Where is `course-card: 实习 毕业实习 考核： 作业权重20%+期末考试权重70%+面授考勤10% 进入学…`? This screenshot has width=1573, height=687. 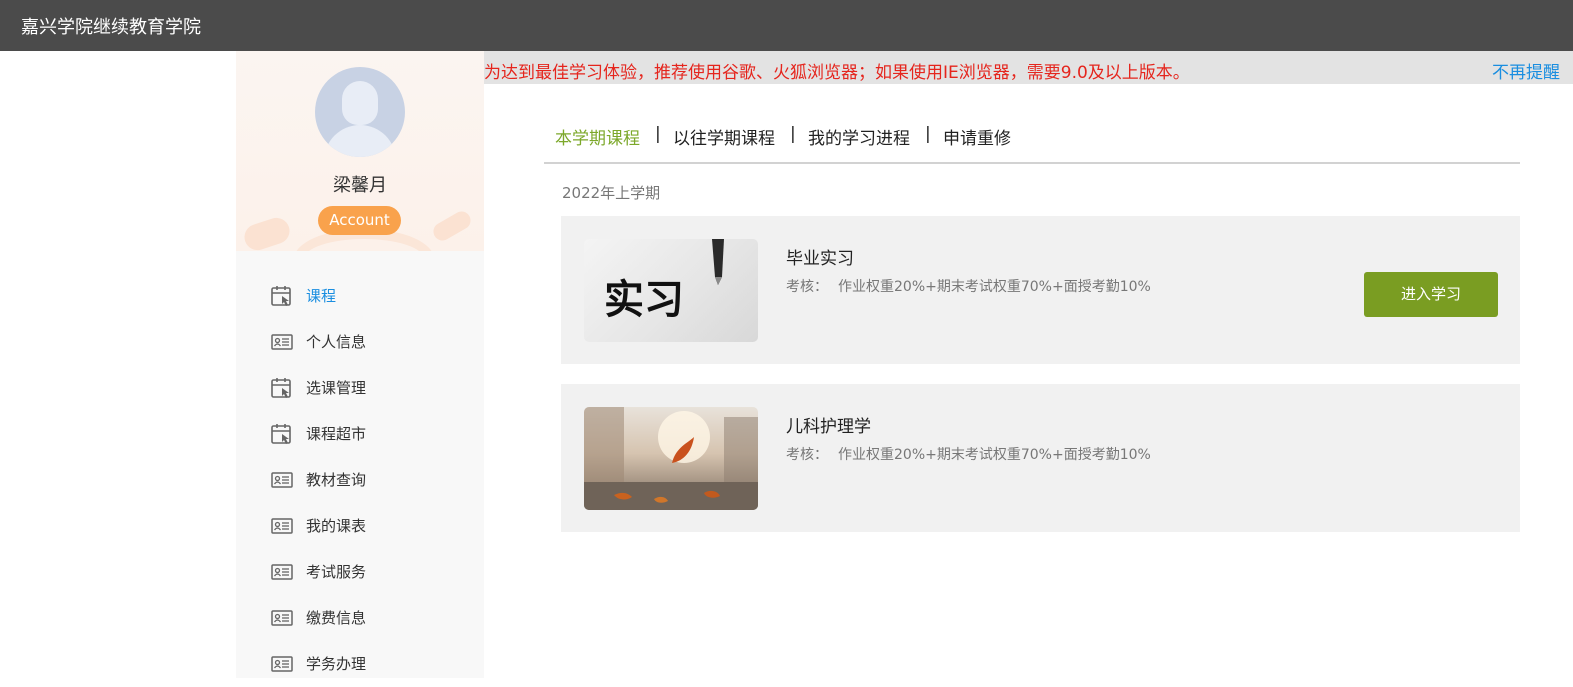 course-card: 实习 毕业实习 考核： 作业权重20%+期末考试权重70%+面授考勤10% 进入学… is located at coordinates (1040, 290).